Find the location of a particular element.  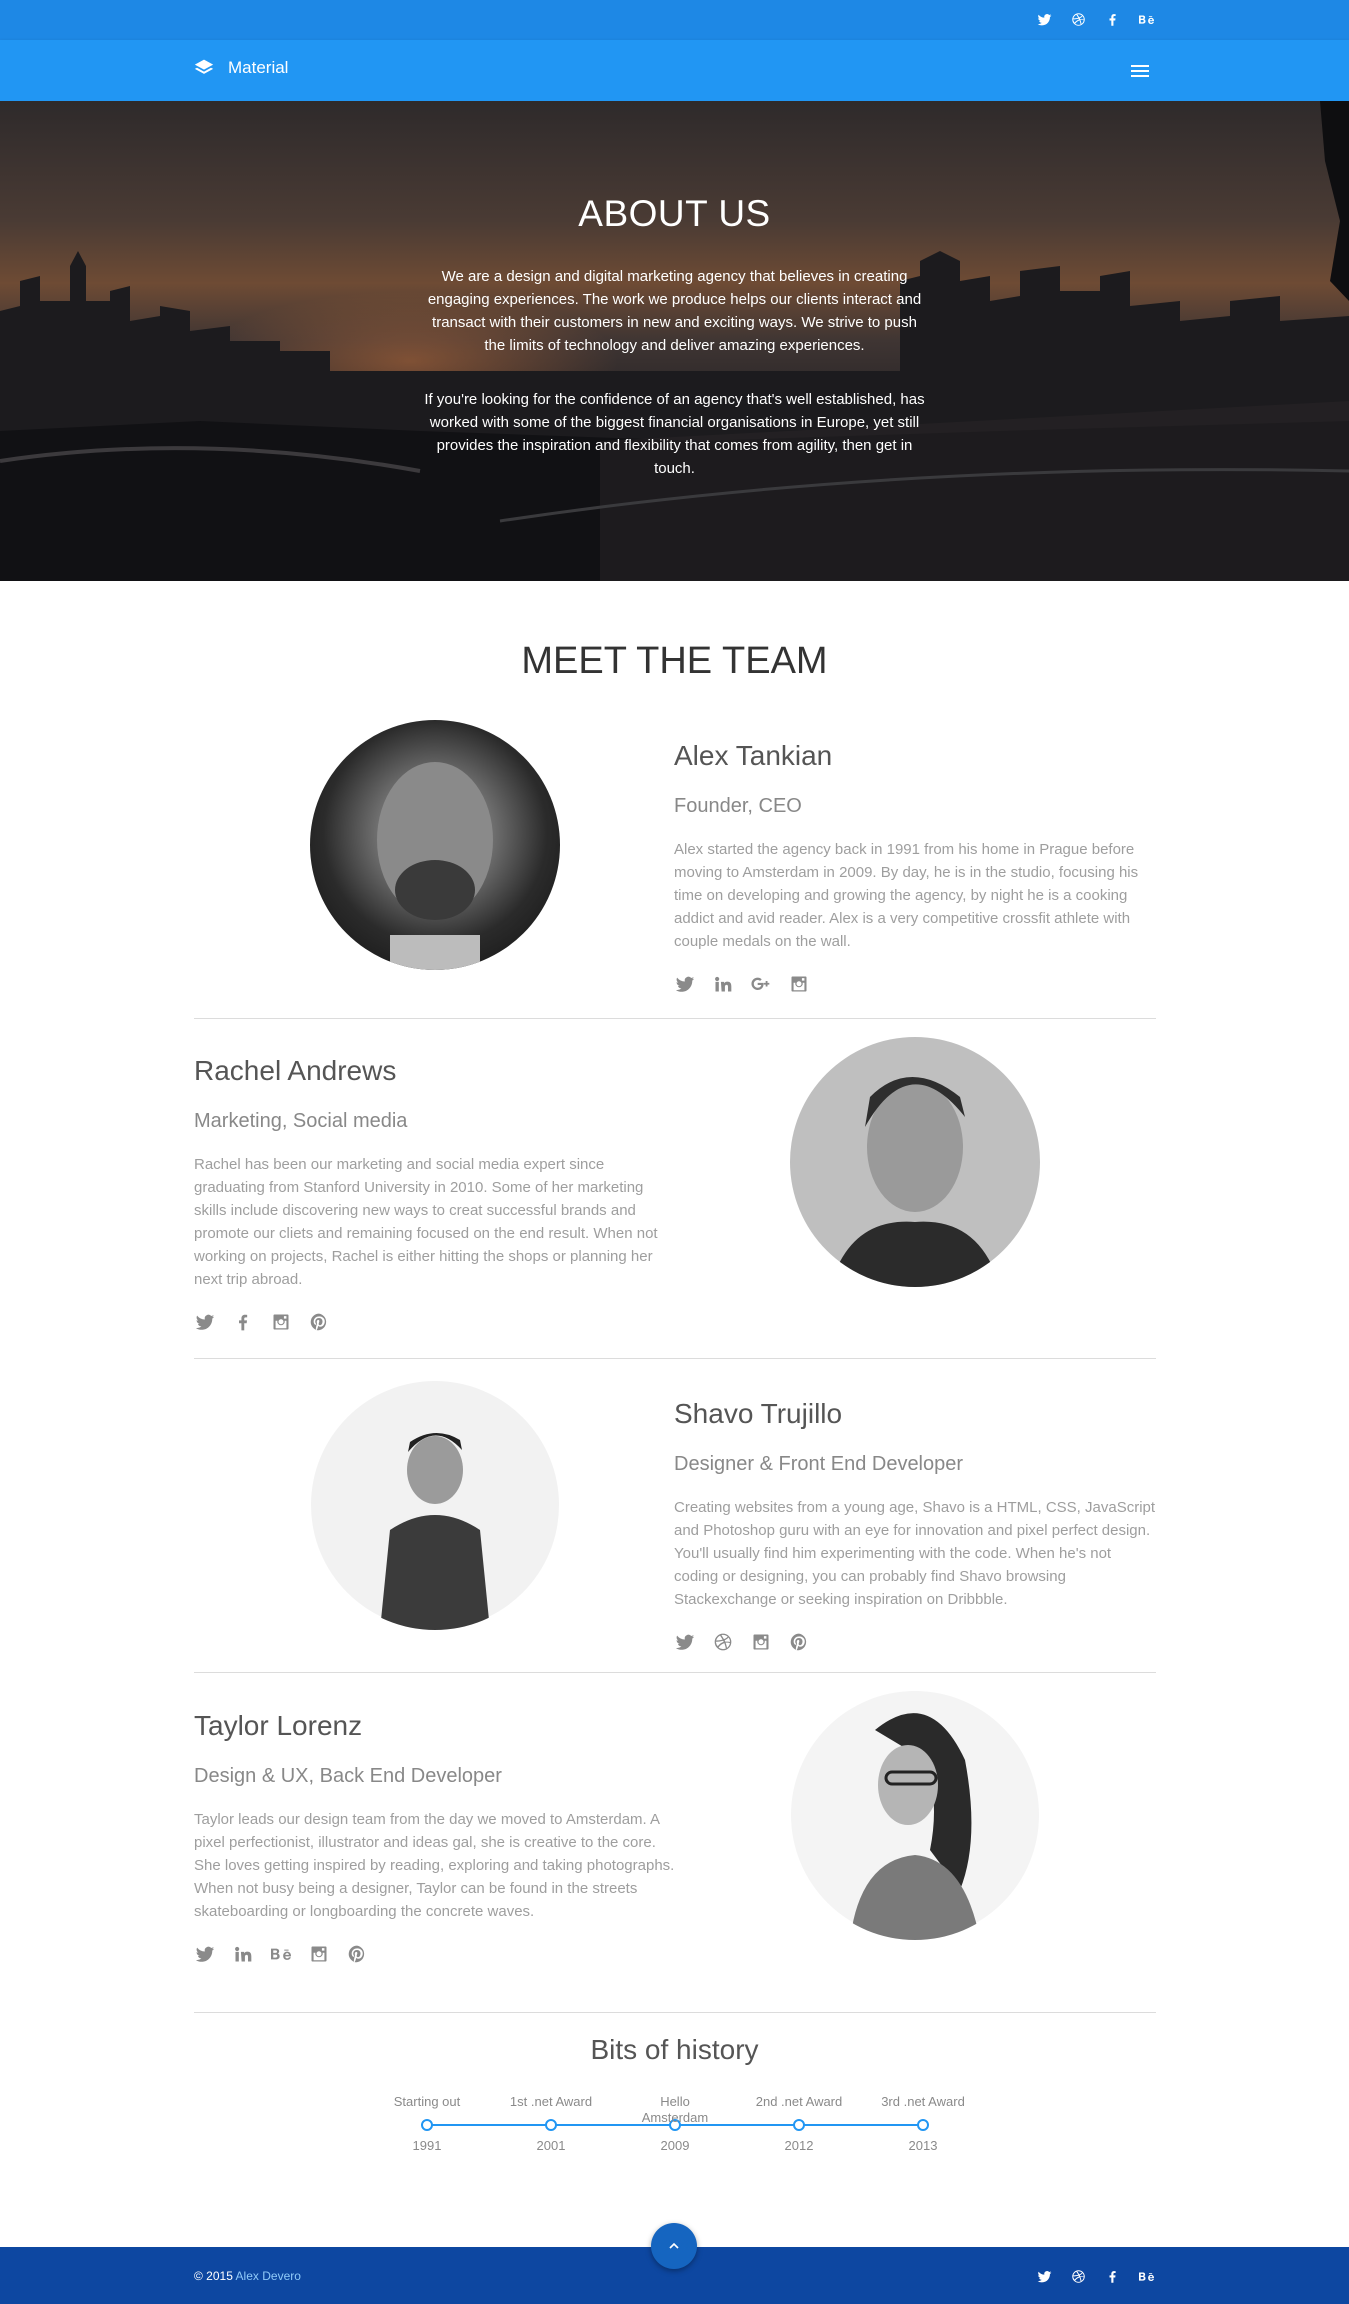

menu-icon is located at coordinates (1142, 70).